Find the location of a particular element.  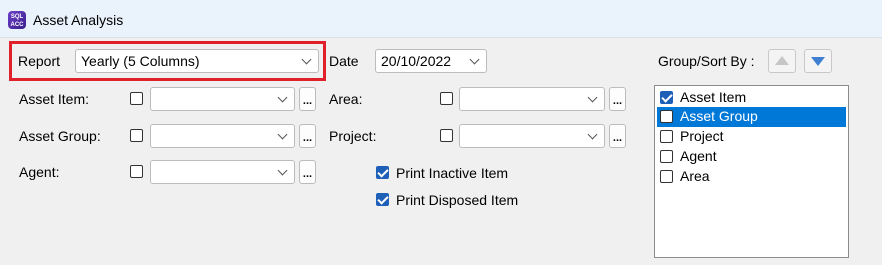

print-inactive-label: Print Inactive Item is located at coordinates (452, 173).